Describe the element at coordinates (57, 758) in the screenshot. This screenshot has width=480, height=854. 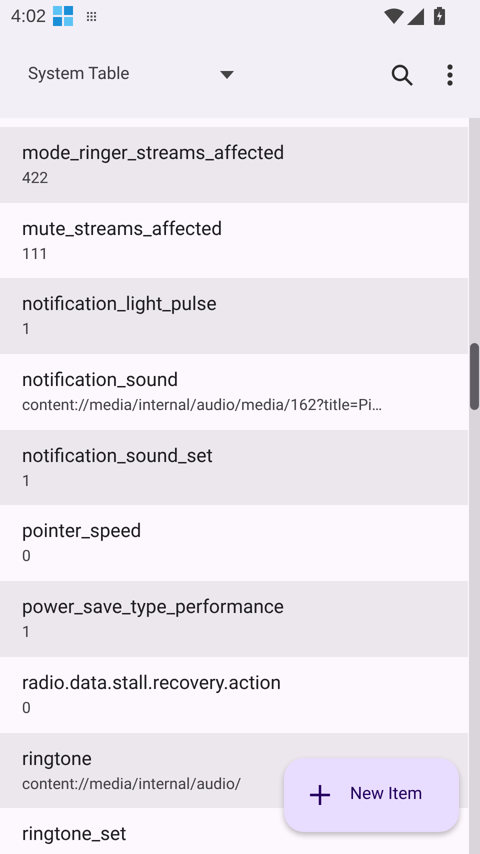
I see `setting-name: ringtone` at that location.